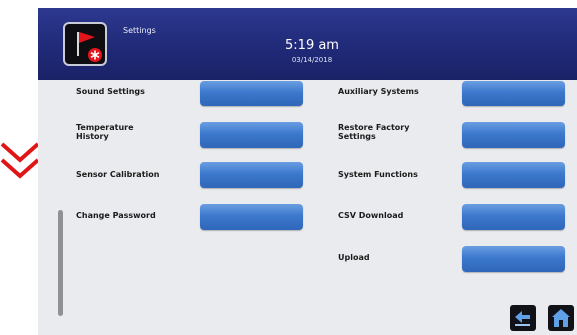 Image resolution: width=577 pixels, height=335 pixels. I want to click on sensor-calibration-button, so click(251, 175).